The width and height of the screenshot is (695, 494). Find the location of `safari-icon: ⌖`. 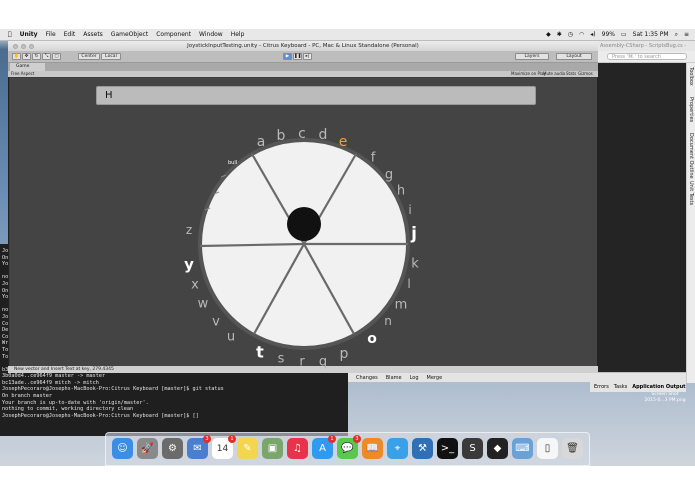

safari-icon: ⌖ is located at coordinates (397, 448).